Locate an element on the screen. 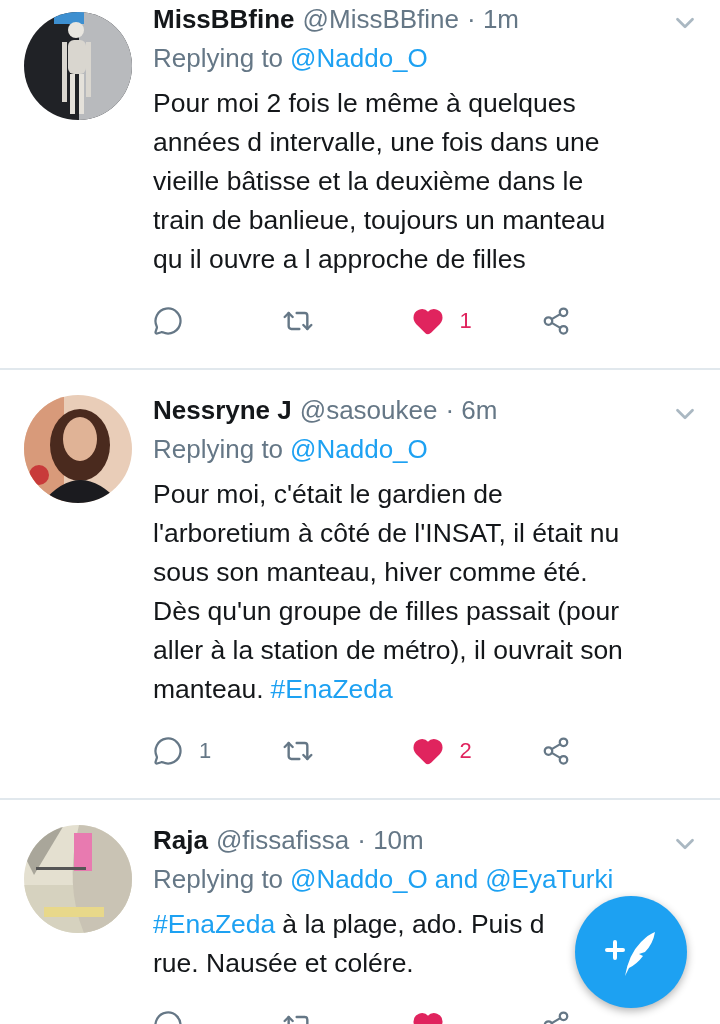 The height and width of the screenshot is (1024, 720). tweet-text: Pour moi, c'était le gardien de is located at coordinates (328, 494).